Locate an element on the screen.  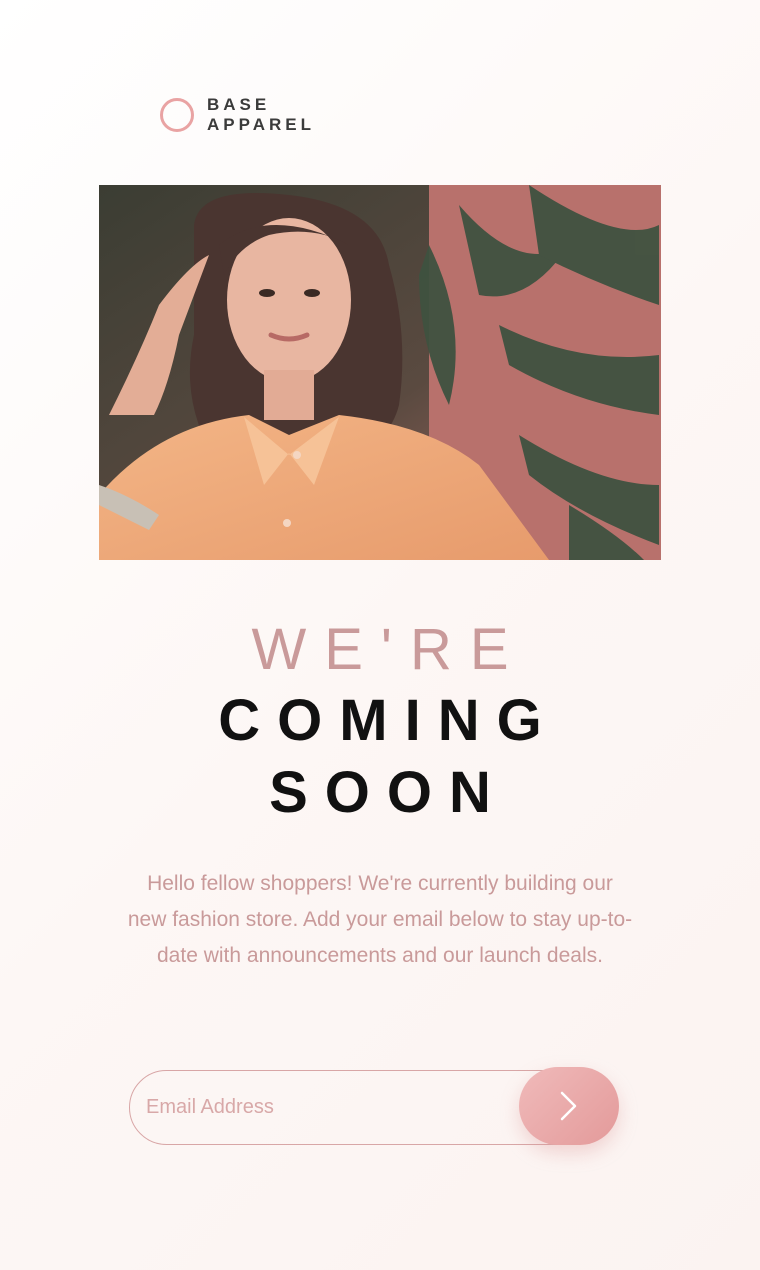
headline-line-1: WE'RE is located at coordinates (389, 649).